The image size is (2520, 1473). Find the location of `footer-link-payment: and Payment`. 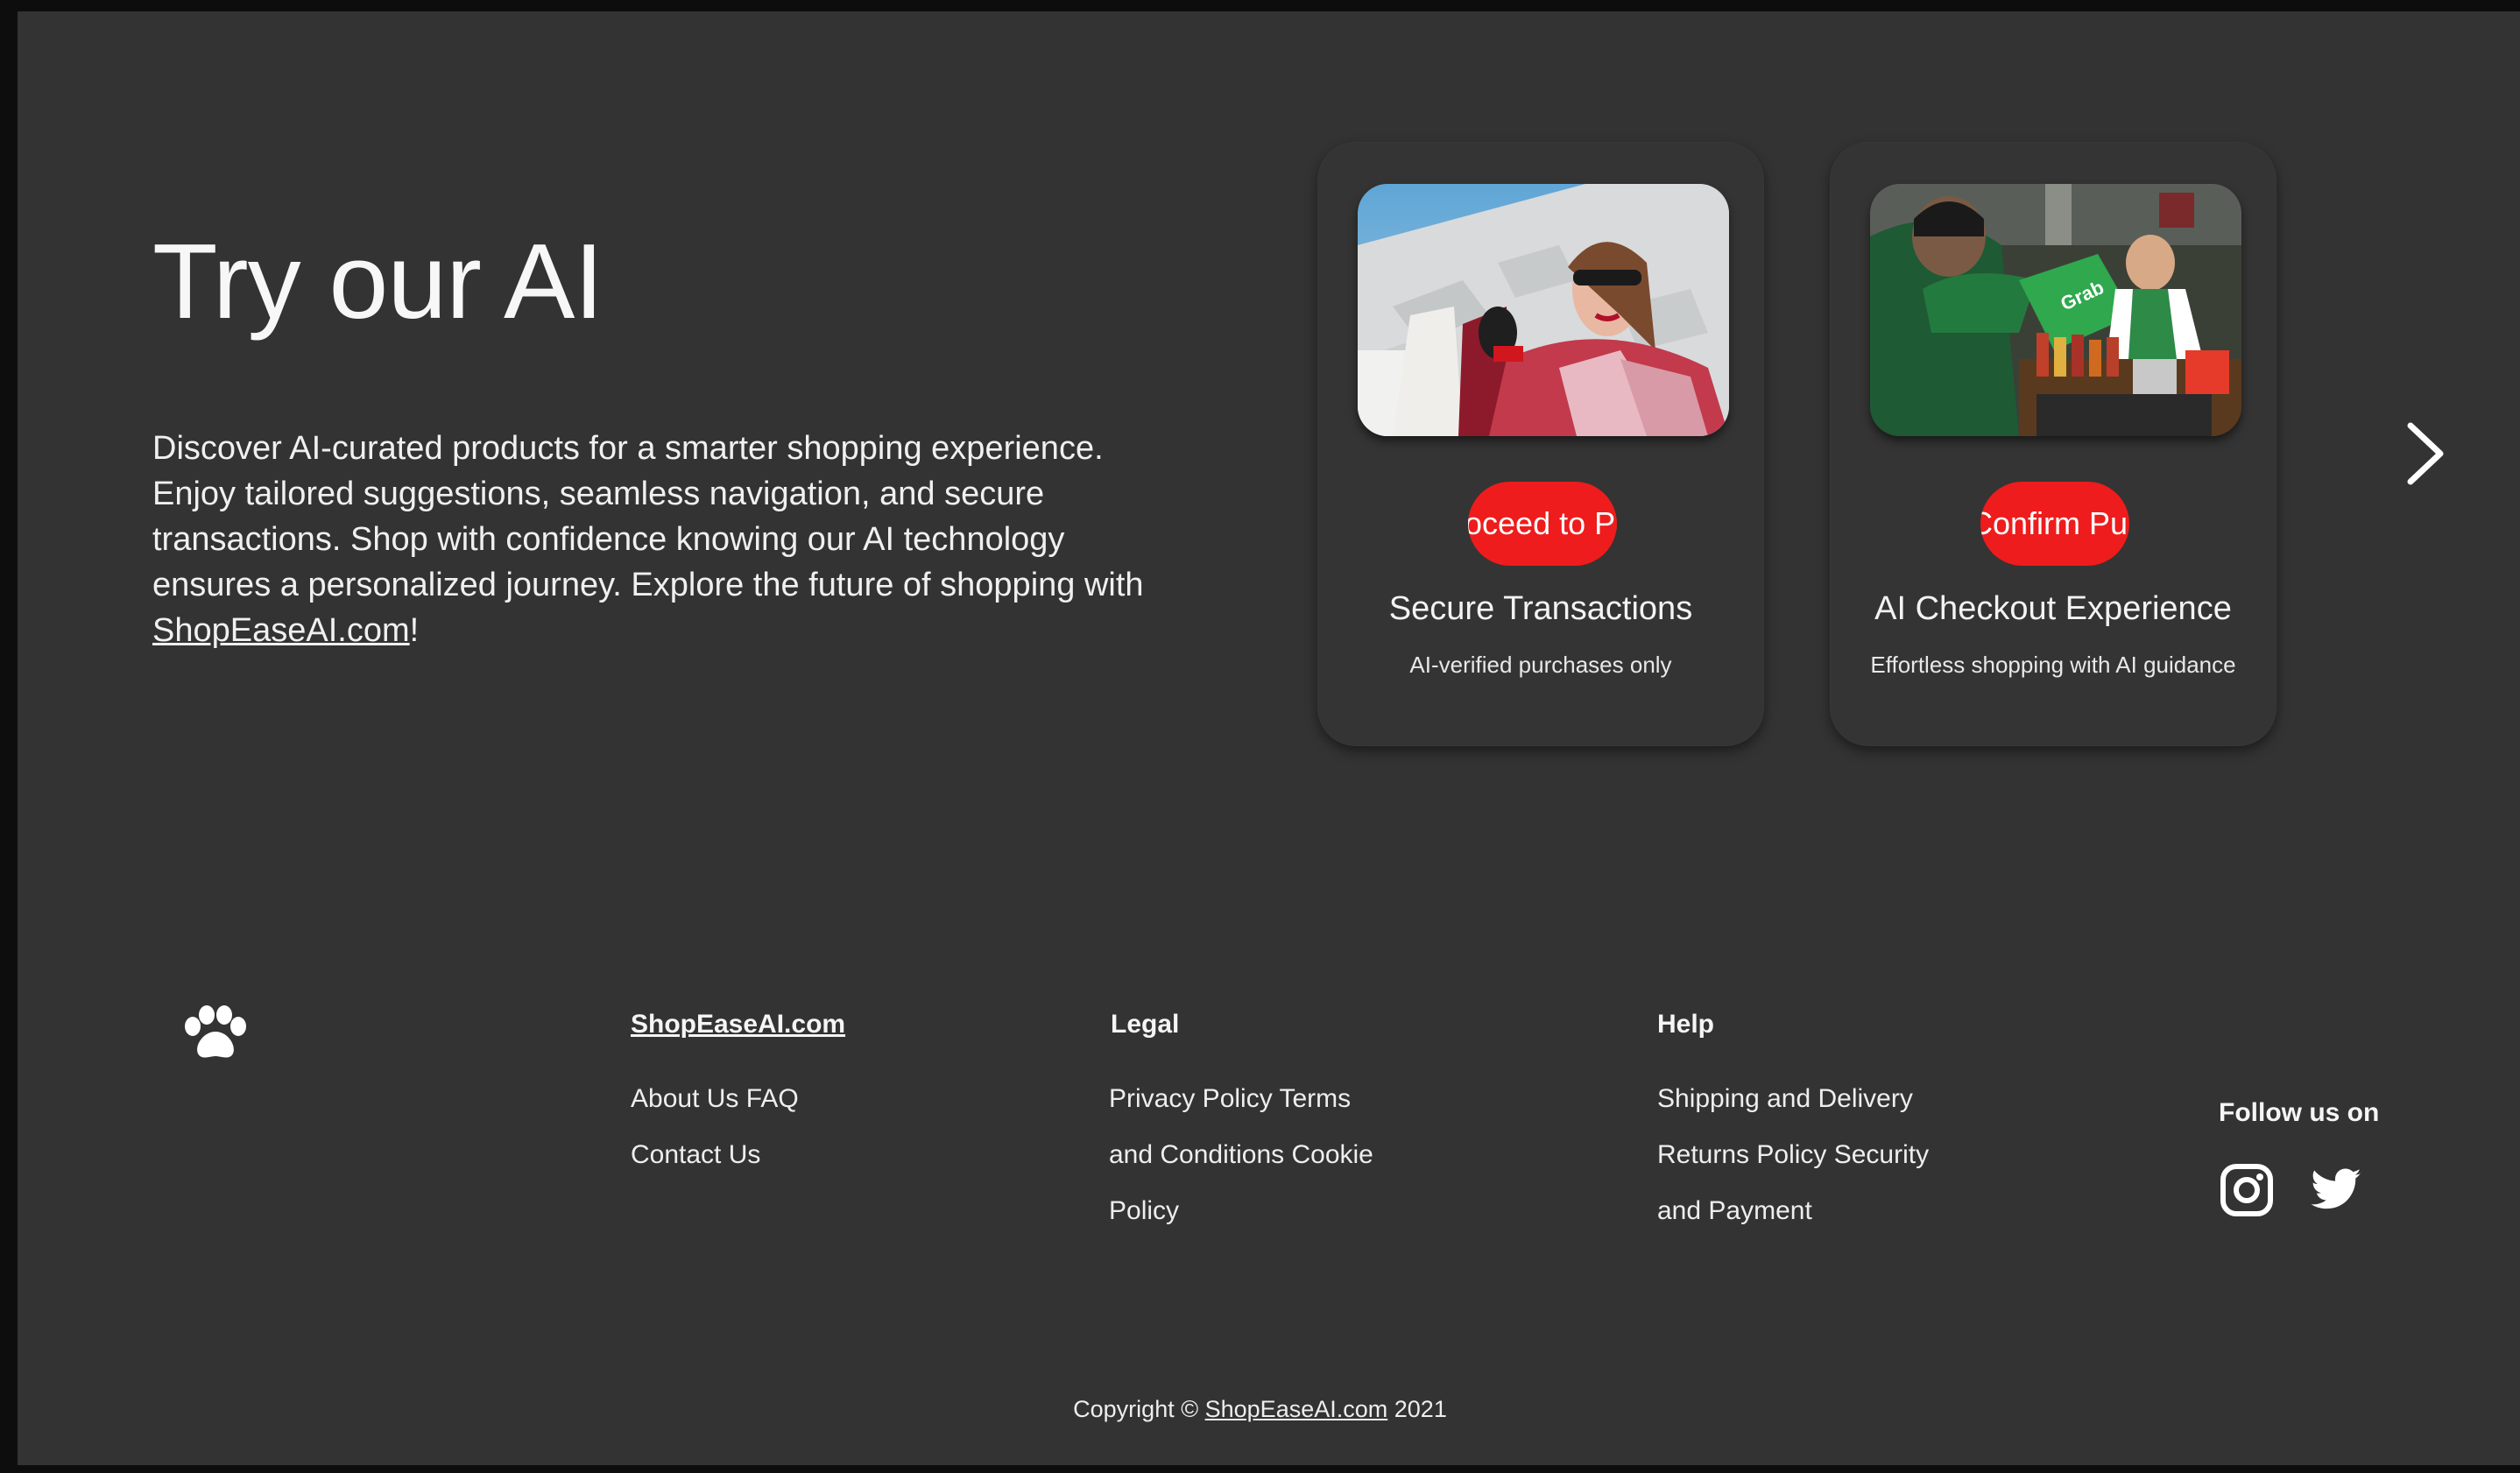

footer-link-payment: and Payment is located at coordinates (1734, 1211).